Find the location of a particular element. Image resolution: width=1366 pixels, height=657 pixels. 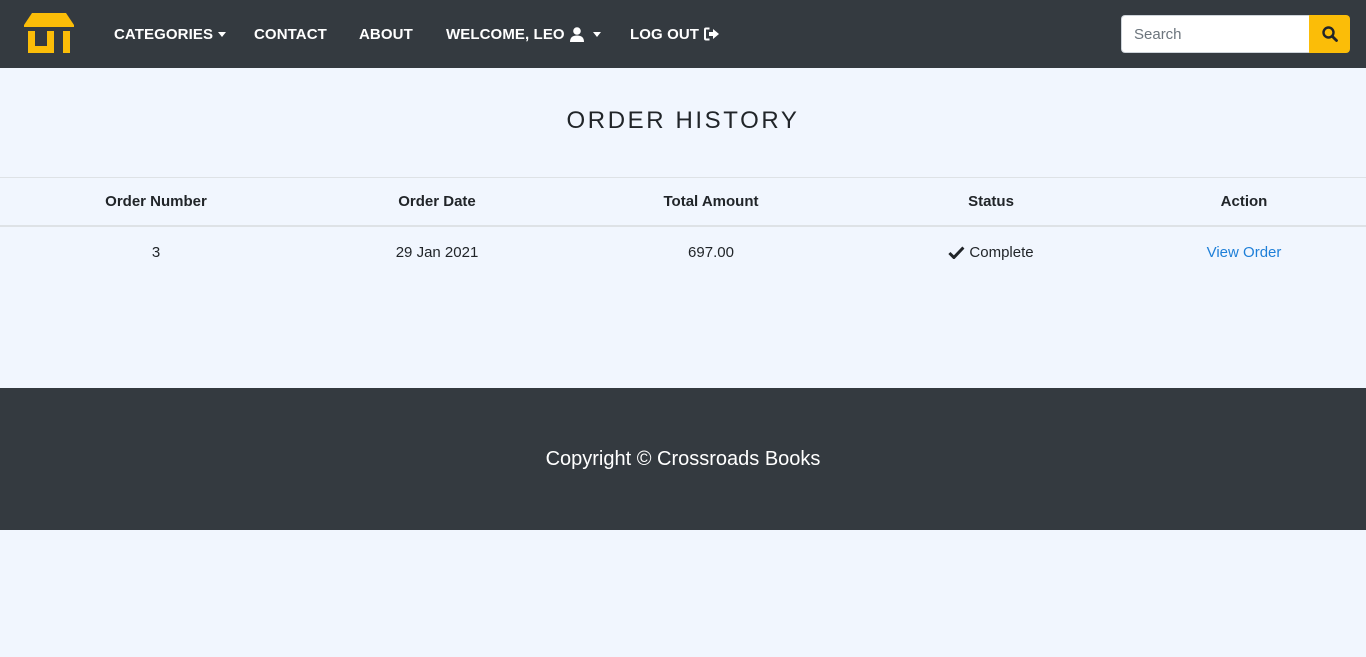

shop-icon is located at coordinates (49, 33).